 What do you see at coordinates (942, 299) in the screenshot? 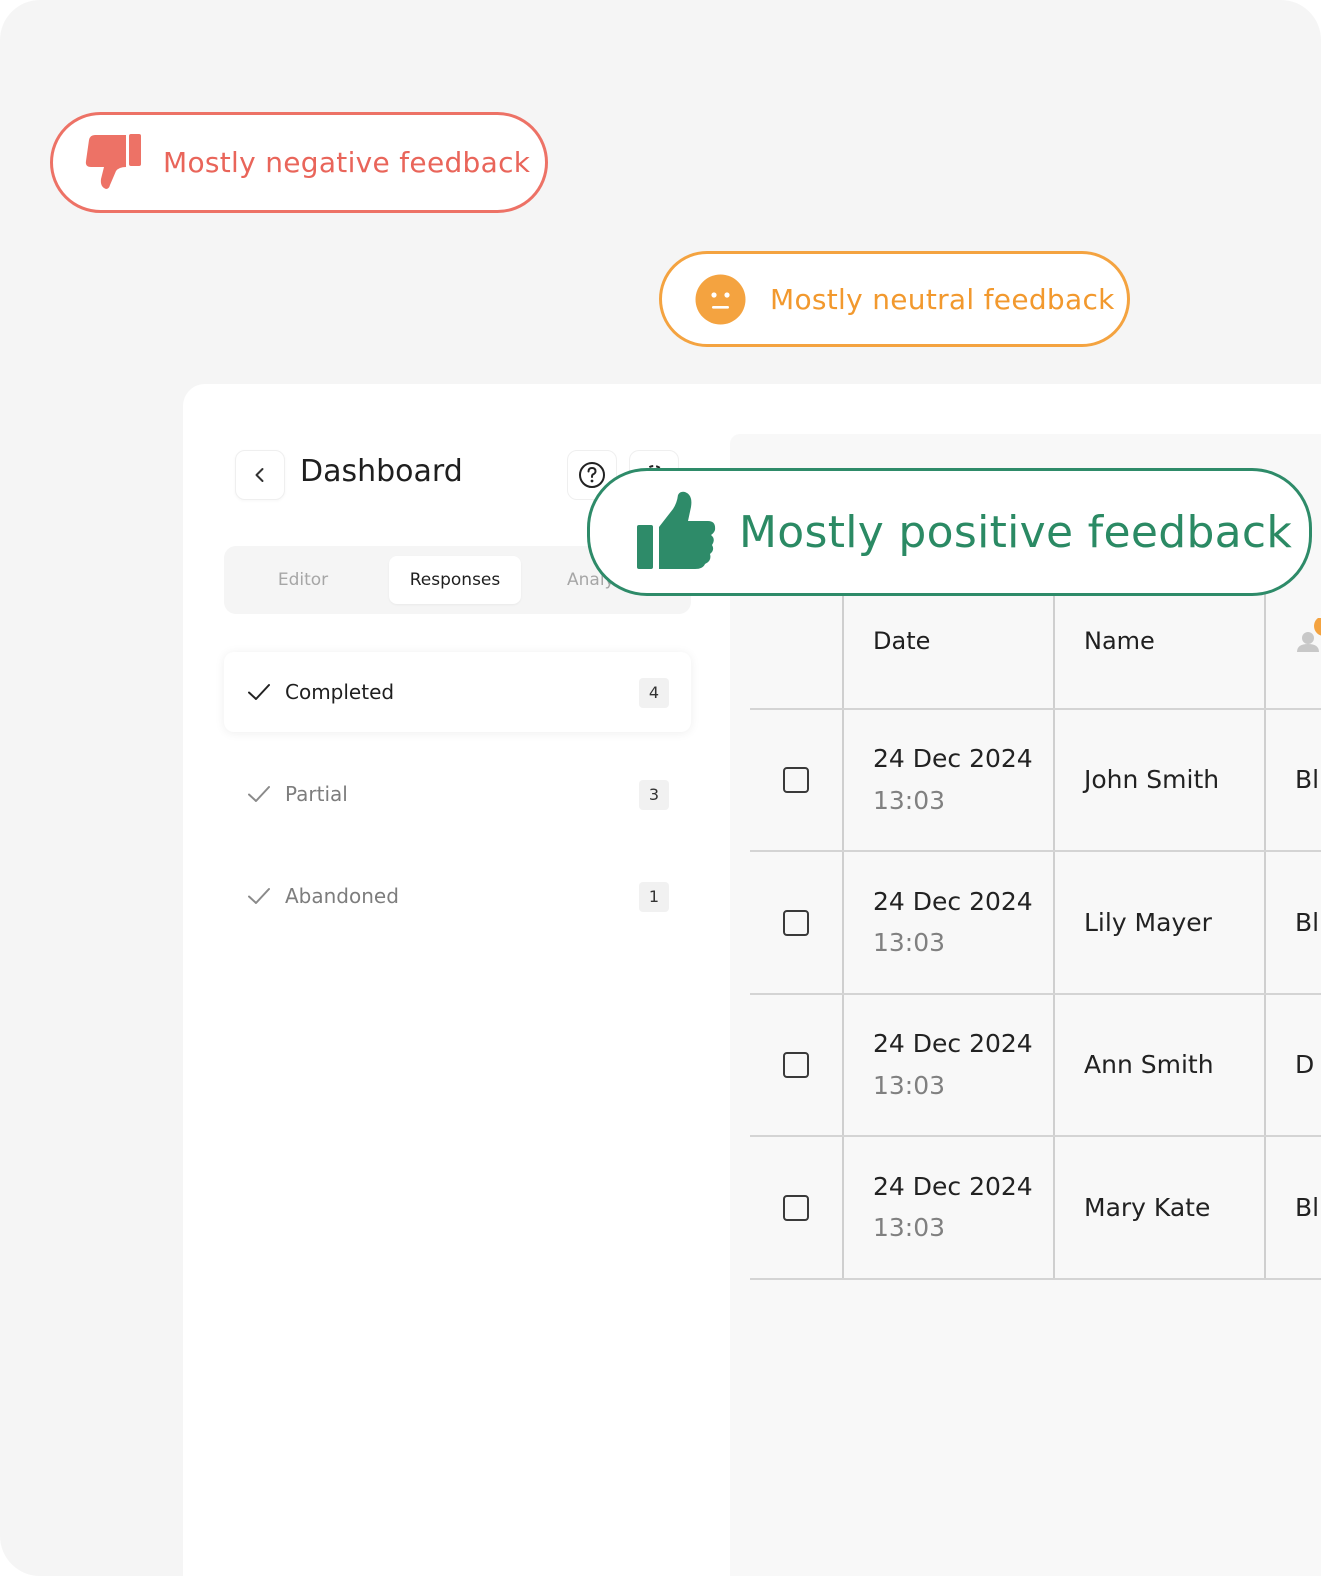
I see `neutral-feedback-label: Mostly neutral feedback` at bounding box center [942, 299].